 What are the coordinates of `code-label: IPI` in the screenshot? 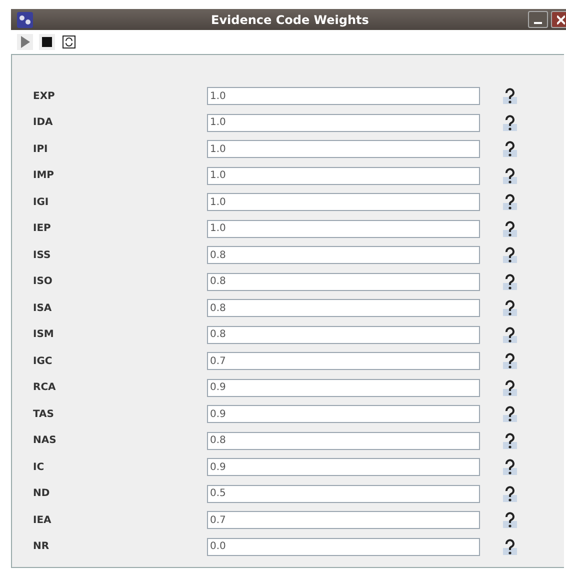 It's located at (40, 149).